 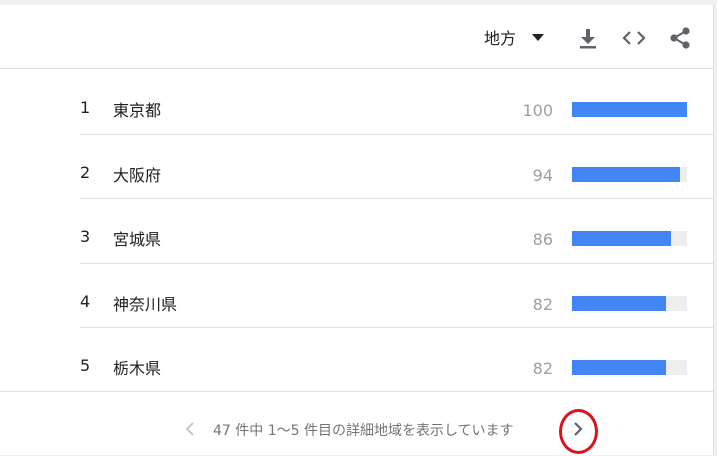 I want to click on table-row: 3 宮城県 86, so click(x=397, y=231).